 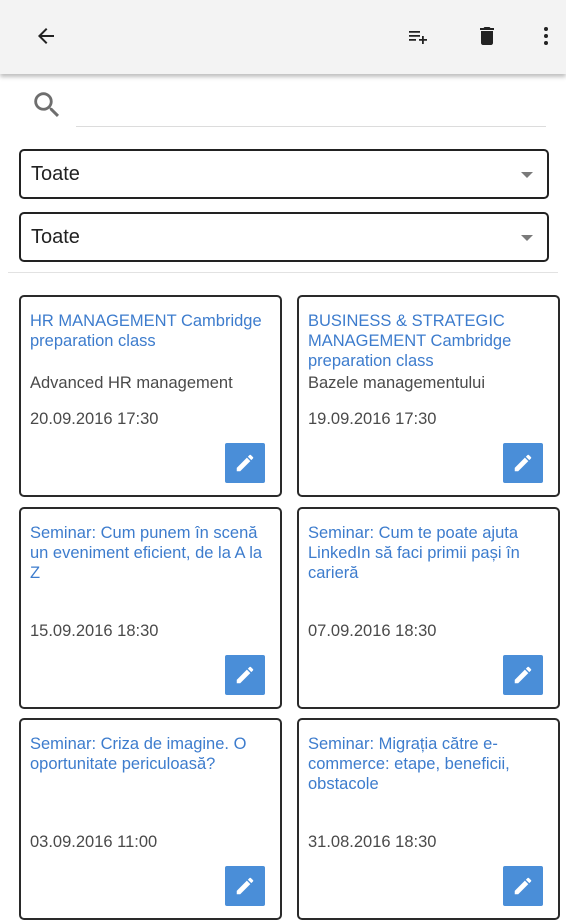 What do you see at coordinates (284, 237) in the screenshot?
I see `filter-select-2: Toate` at bounding box center [284, 237].